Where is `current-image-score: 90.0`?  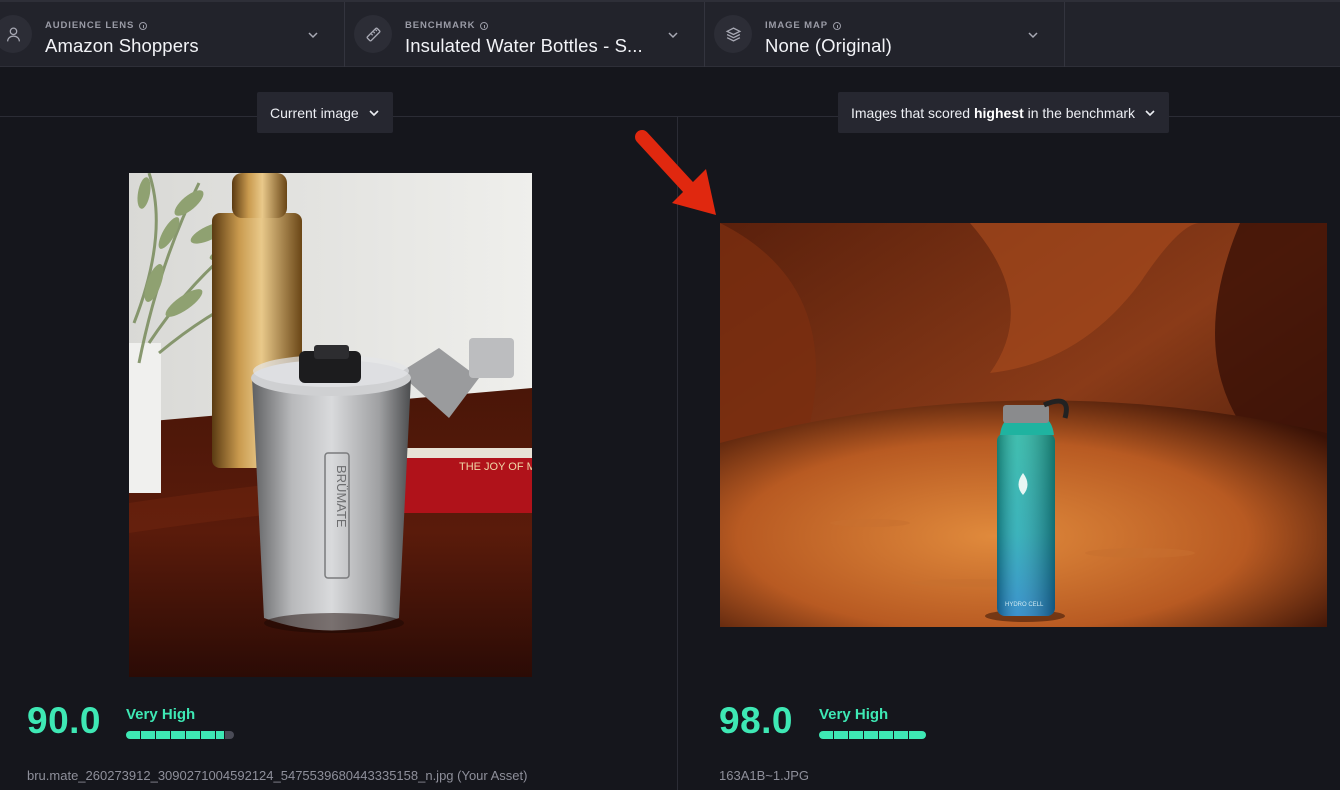
current-image-score: 90.0 is located at coordinates (64, 720).